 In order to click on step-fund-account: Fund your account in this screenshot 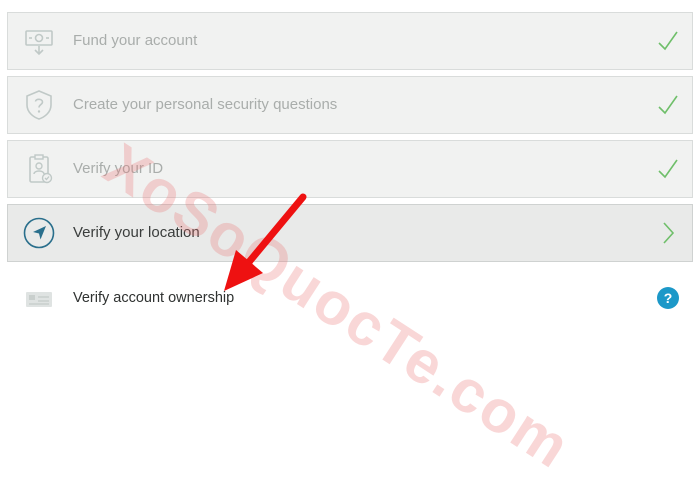, I will do `click(350, 41)`.